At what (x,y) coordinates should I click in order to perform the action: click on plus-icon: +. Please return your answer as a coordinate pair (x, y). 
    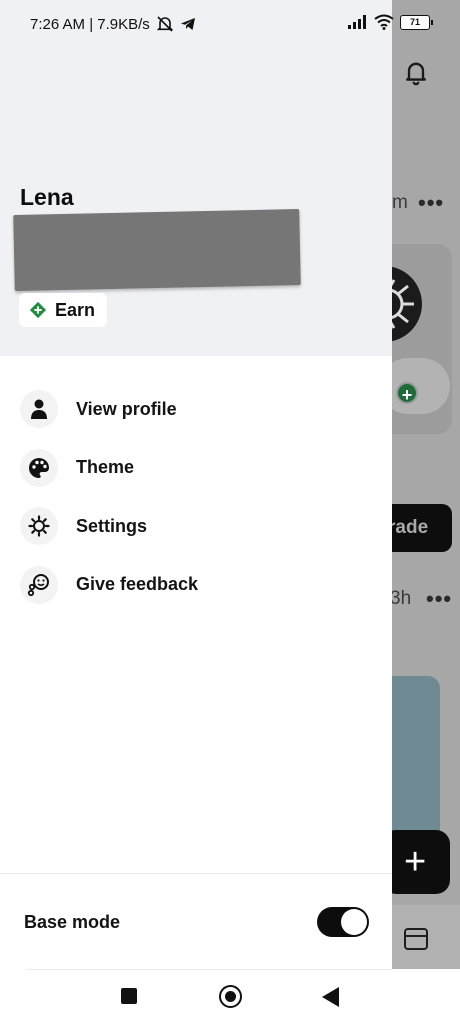
    Looking at the image, I should click on (415, 862).